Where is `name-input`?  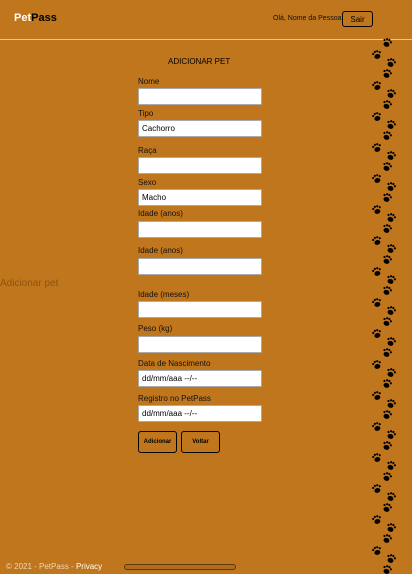
name-input is located at coordinates (200, 96).